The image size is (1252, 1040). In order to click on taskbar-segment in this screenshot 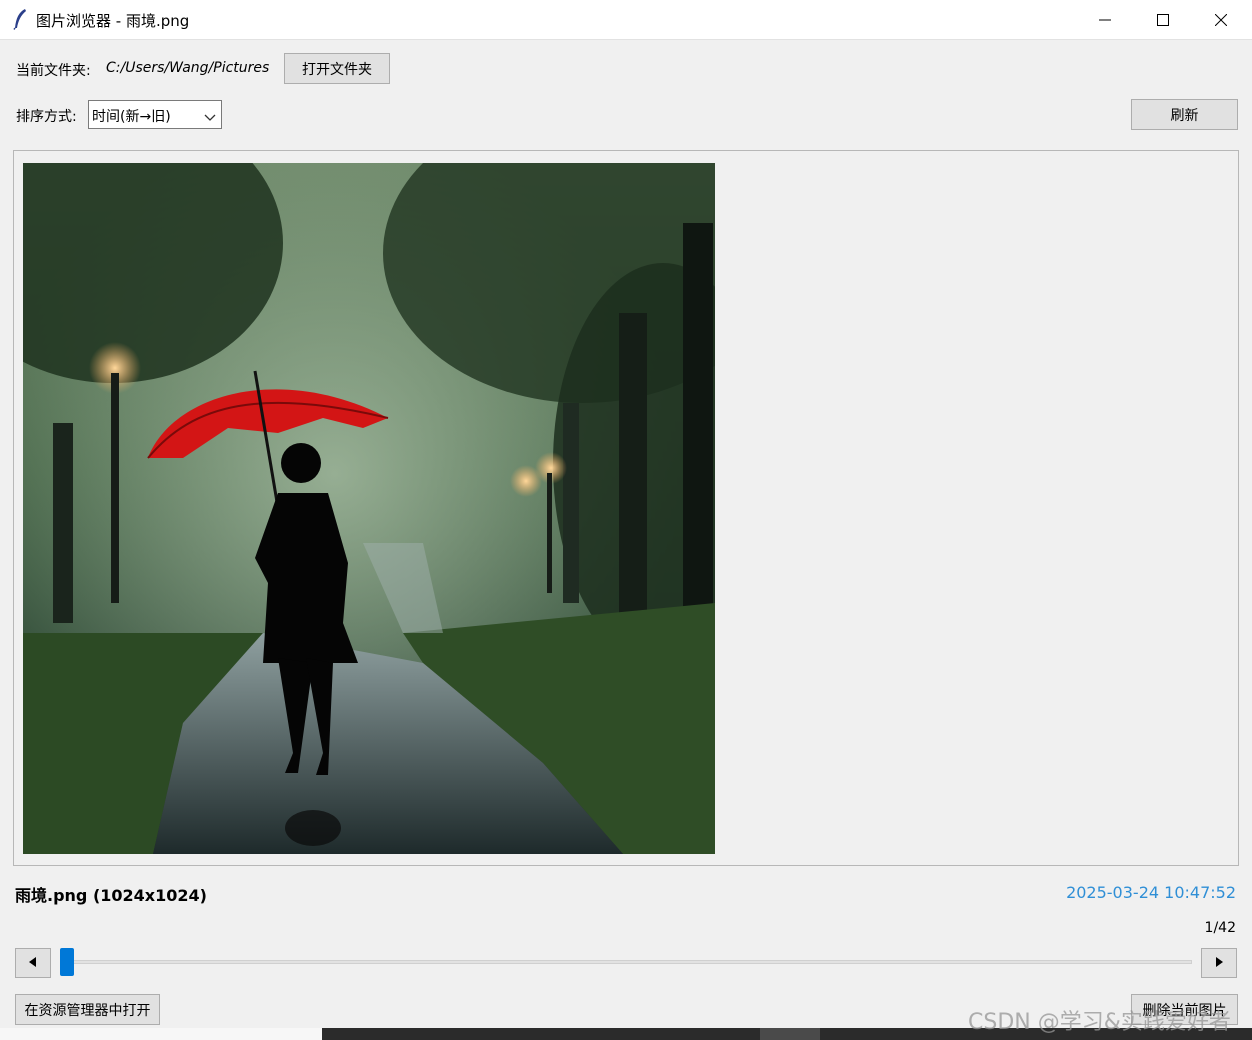, I will do `click(161, 1034)`.